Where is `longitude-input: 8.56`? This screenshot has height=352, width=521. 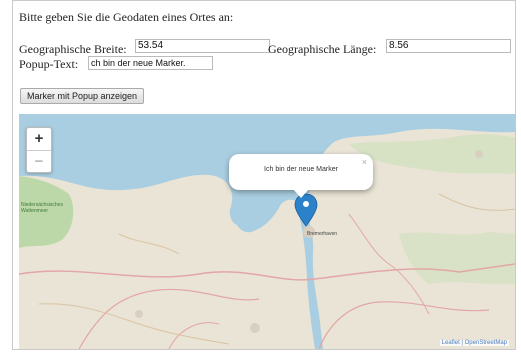 longitude-input: 8.56 is located at coordinates (448, 46).